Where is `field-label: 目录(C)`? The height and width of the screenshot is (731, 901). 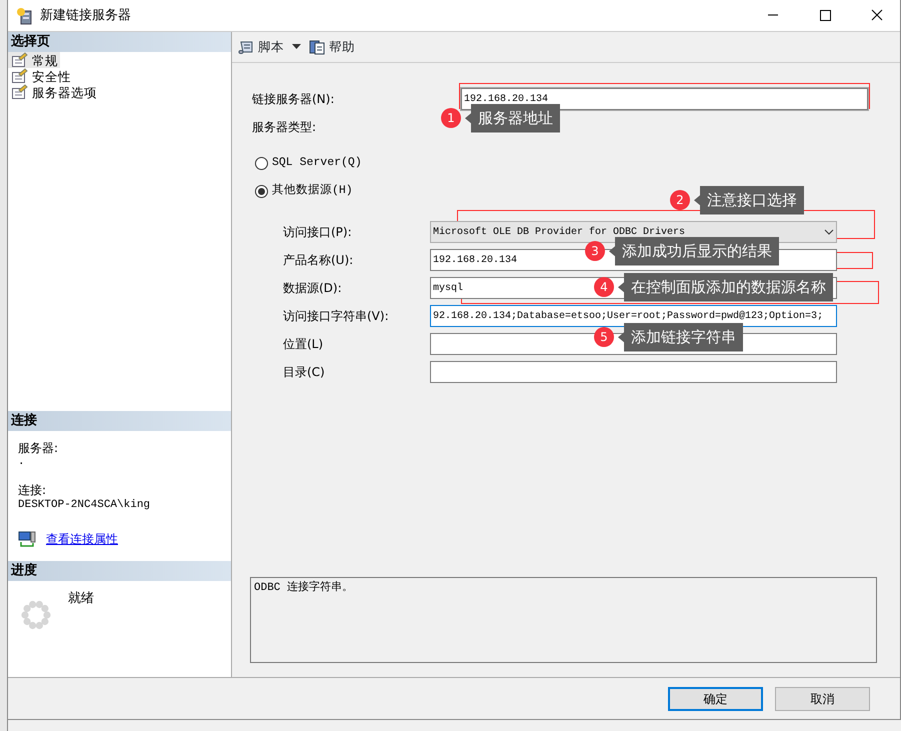
field-label: 目录(C) is located at coordinates (304, 372).